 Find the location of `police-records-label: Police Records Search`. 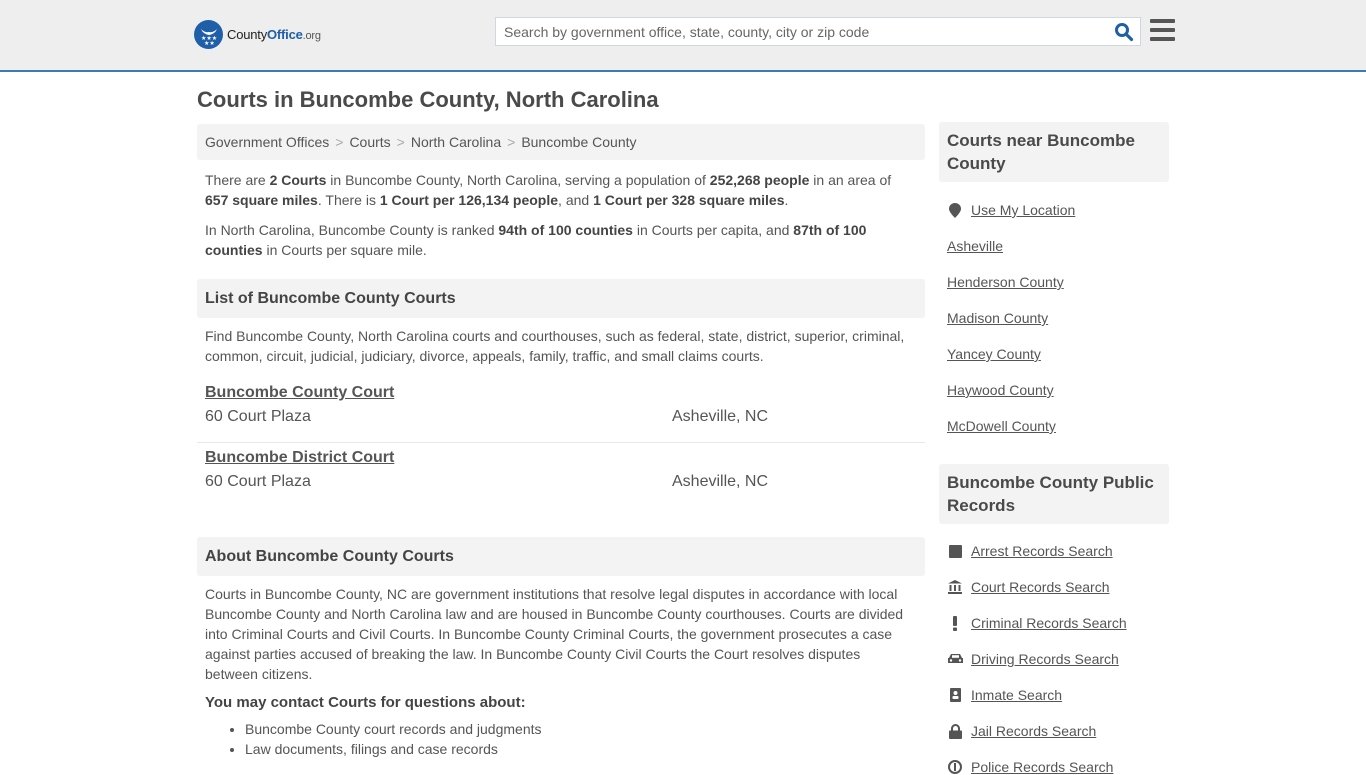

police-records-label: Police Records Search is located at coordinates (1042, 767).